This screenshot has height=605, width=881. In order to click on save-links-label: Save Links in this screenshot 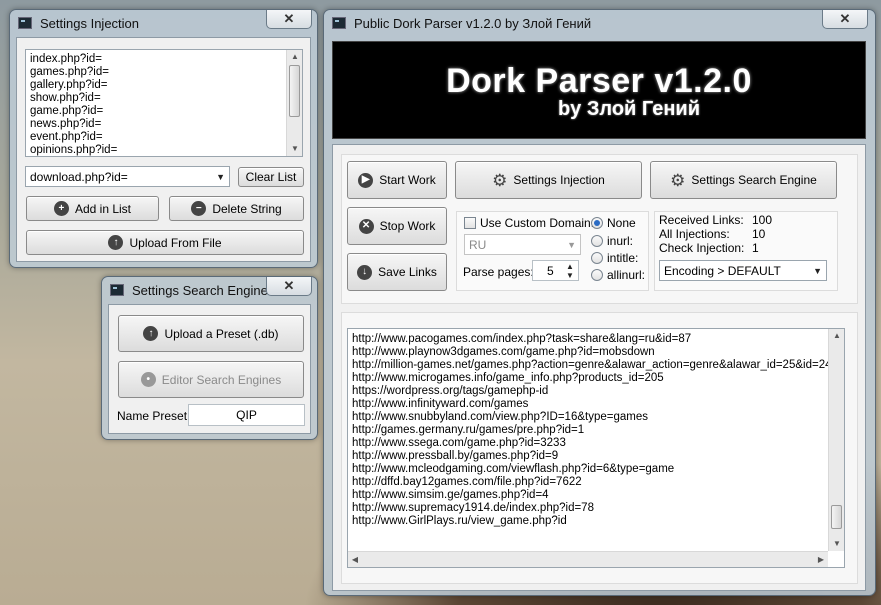, I will do `click(407, 272)`.